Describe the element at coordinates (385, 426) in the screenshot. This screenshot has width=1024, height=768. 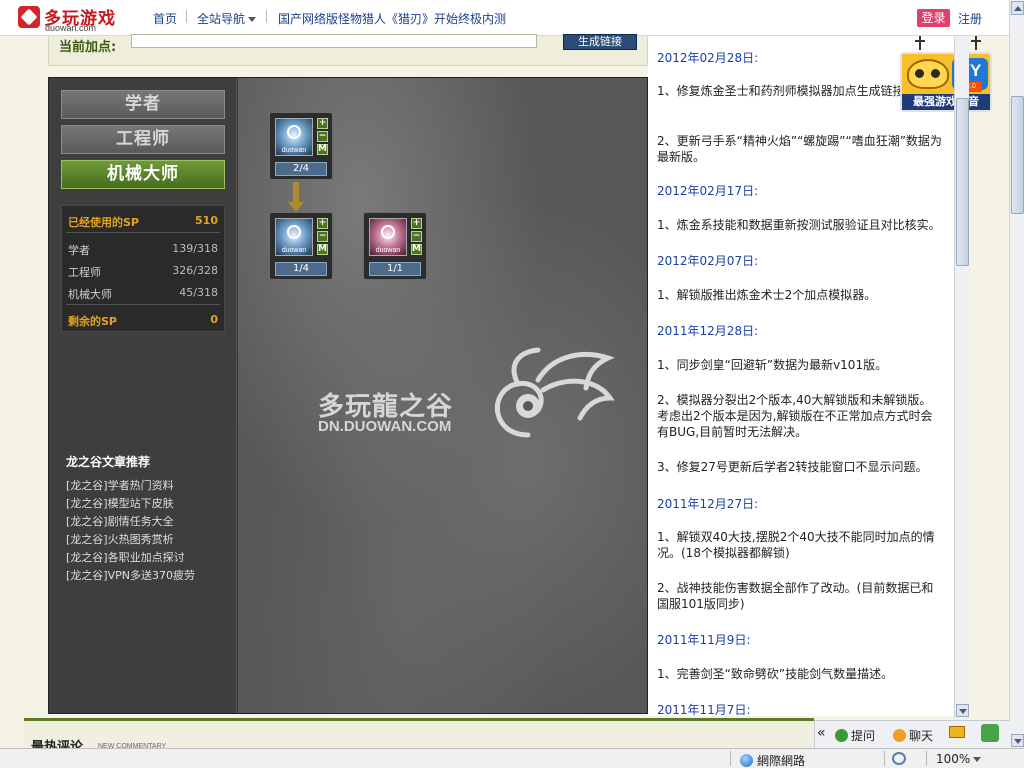
I see `watermark-subtitle: DN.DUOWAN.COM` at that location.